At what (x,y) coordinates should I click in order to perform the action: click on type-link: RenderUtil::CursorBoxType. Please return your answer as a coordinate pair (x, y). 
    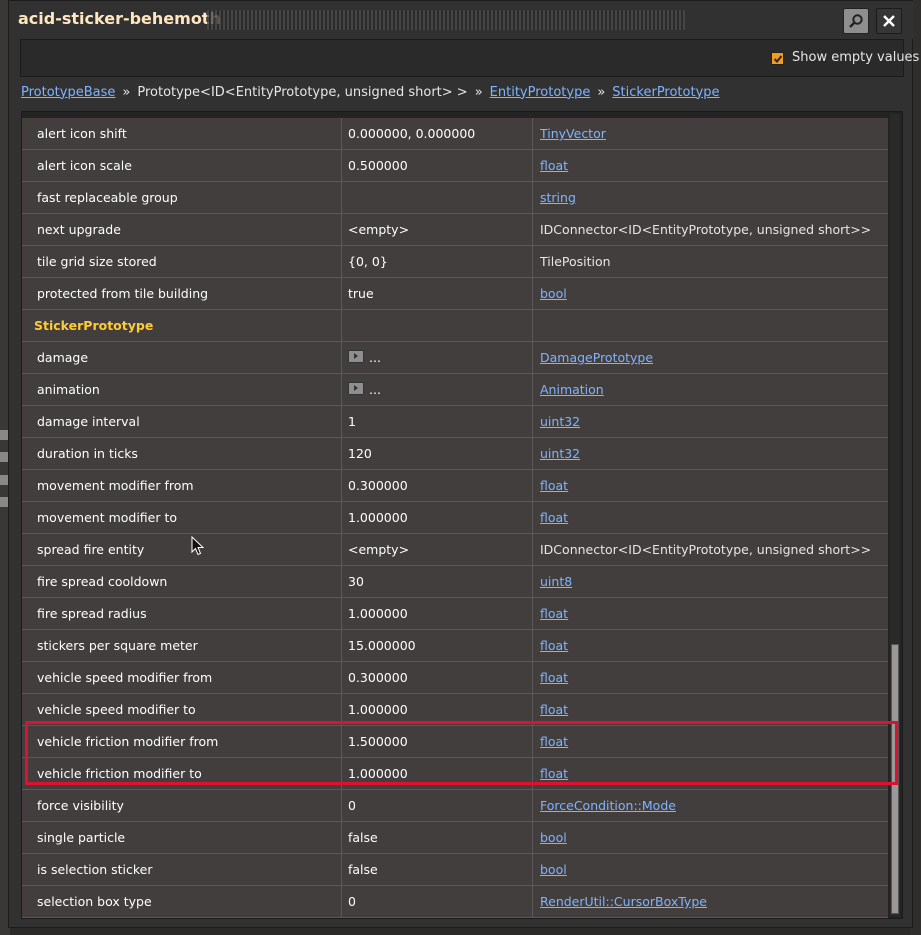
    Looking at the image, I should click on (623, 901).